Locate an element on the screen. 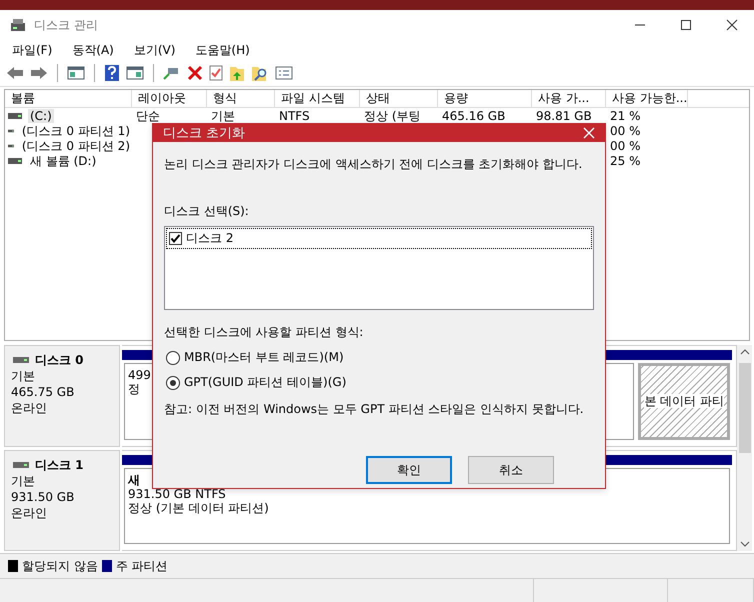  disk-name: 디스크 0 is located at coordinates (59, 360).